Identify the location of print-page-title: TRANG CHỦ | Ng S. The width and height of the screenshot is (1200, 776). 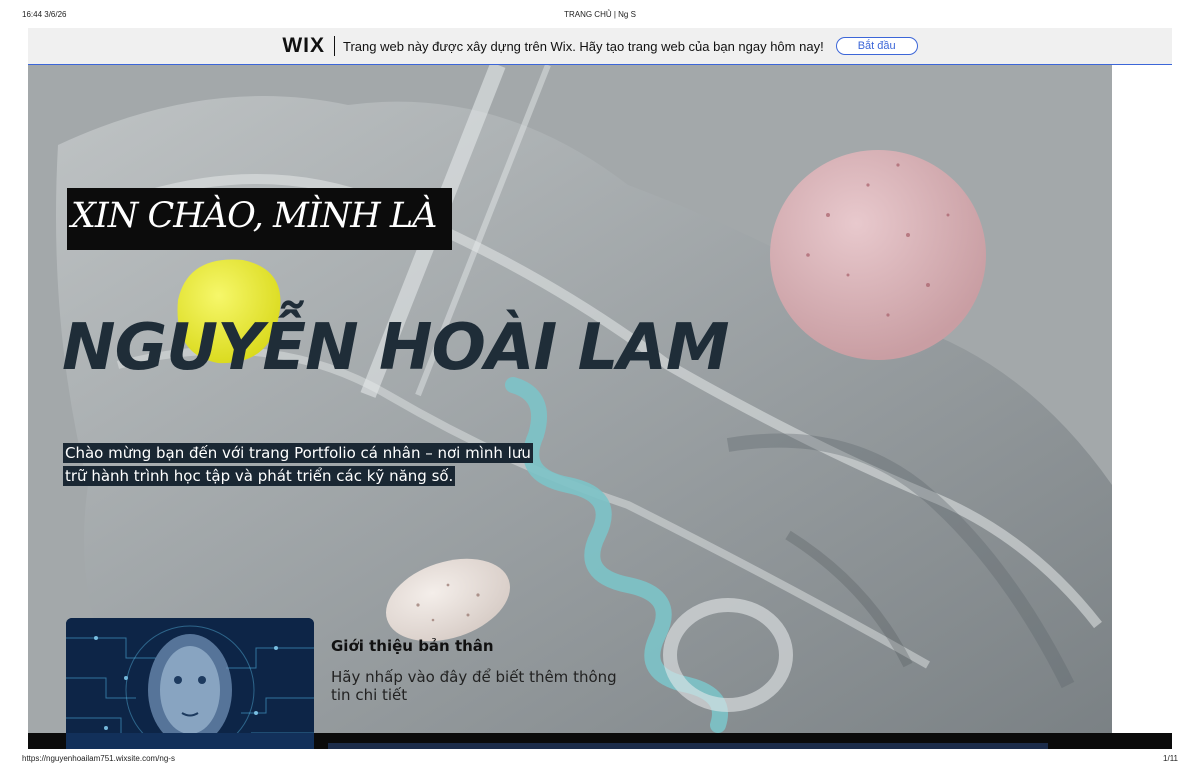
(600, 14).